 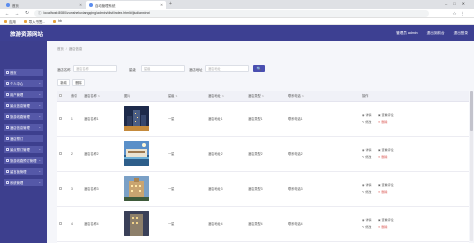 I want to click on sidebar-item-profile: 个人中心 ⌄, so click(x=23, y=83).